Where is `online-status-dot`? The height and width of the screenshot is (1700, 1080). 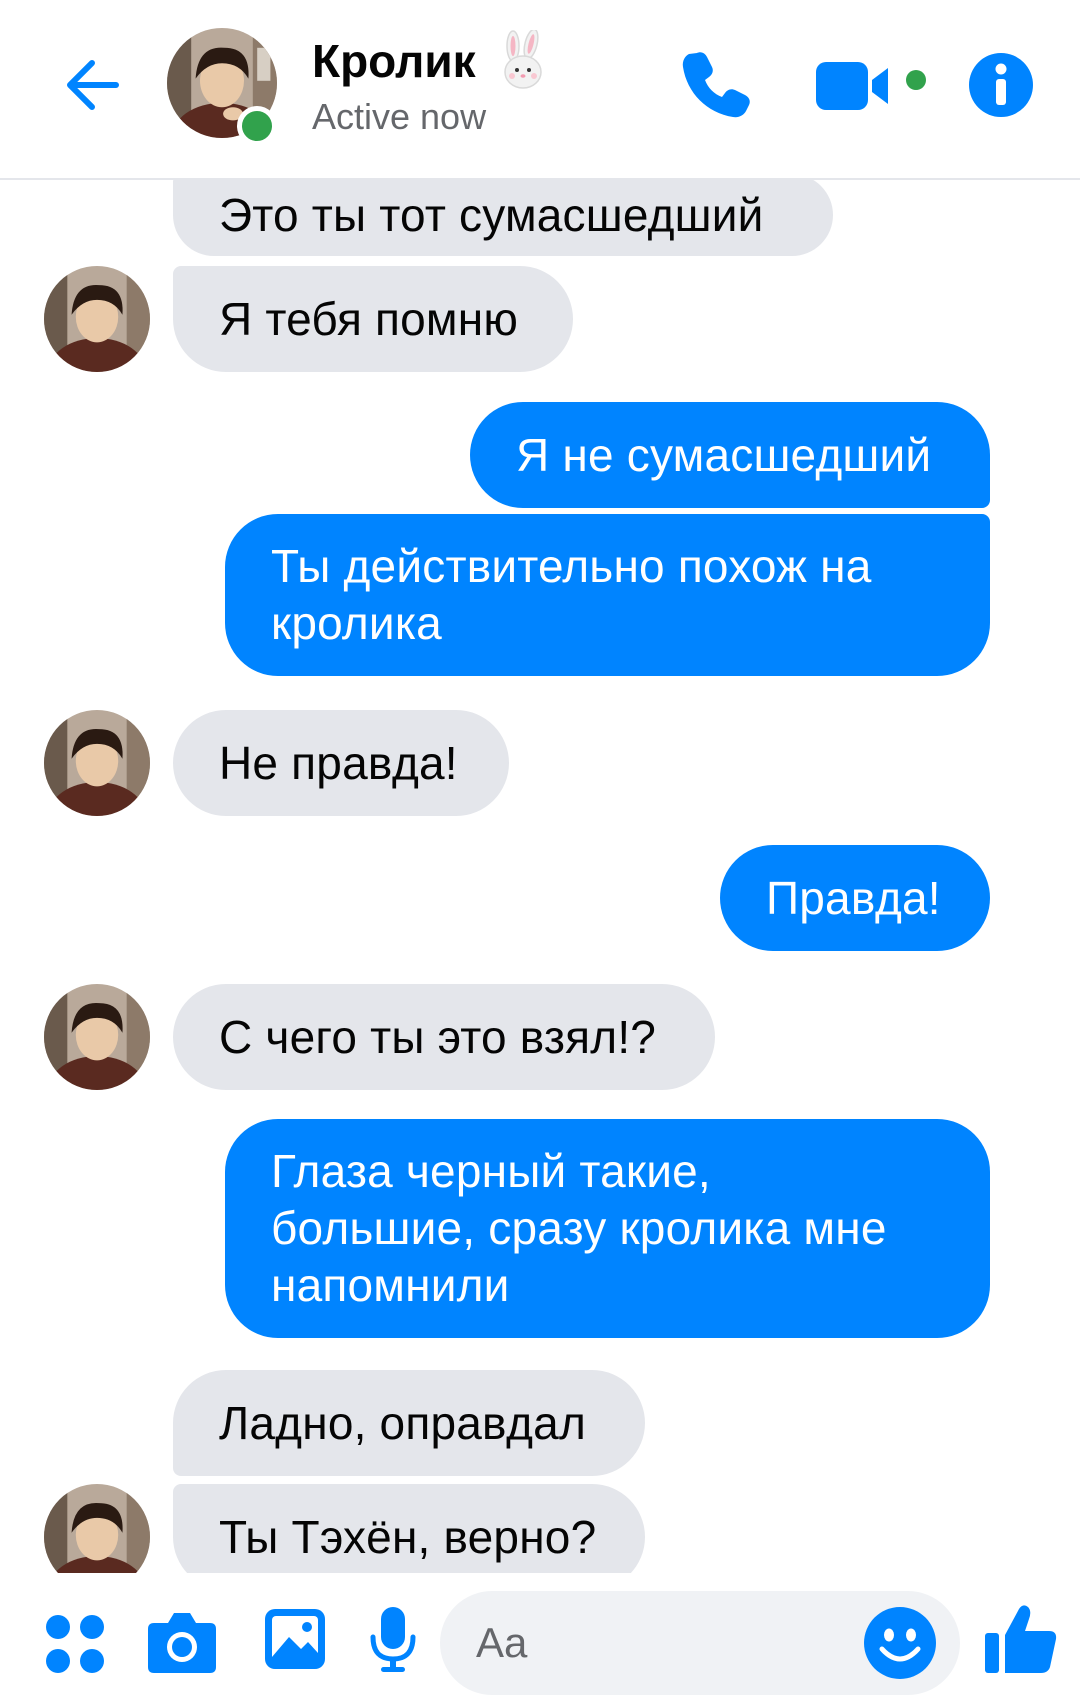 online-status-dot is located at coordinates (257, 126).